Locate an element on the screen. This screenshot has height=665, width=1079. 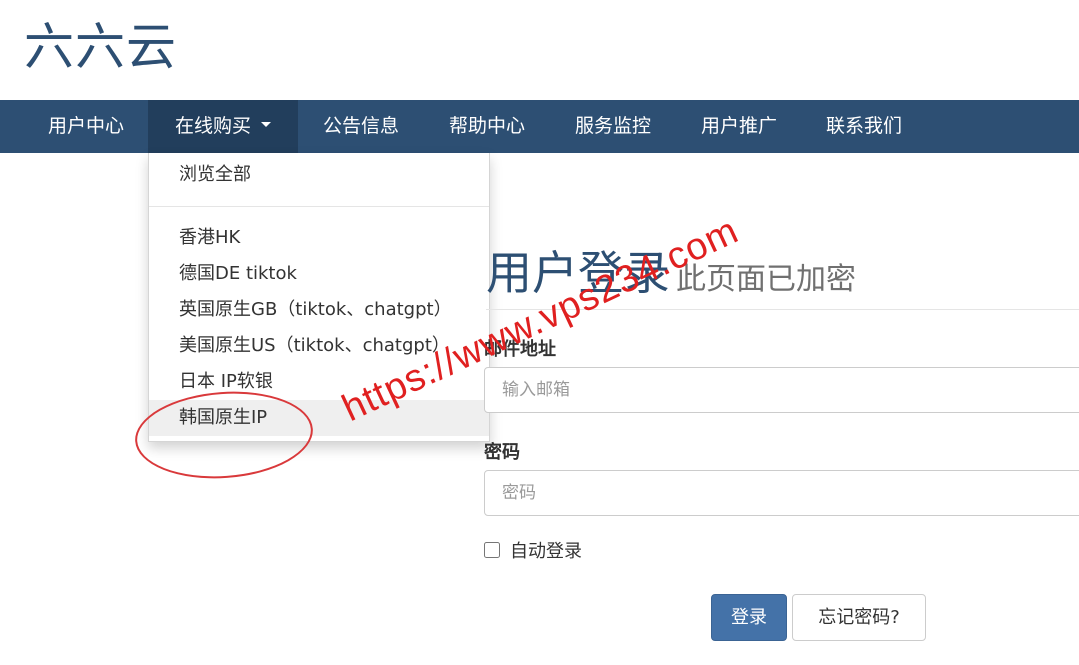
nav-user-center-label: 用户中心 is located at coordinates (85, 126).